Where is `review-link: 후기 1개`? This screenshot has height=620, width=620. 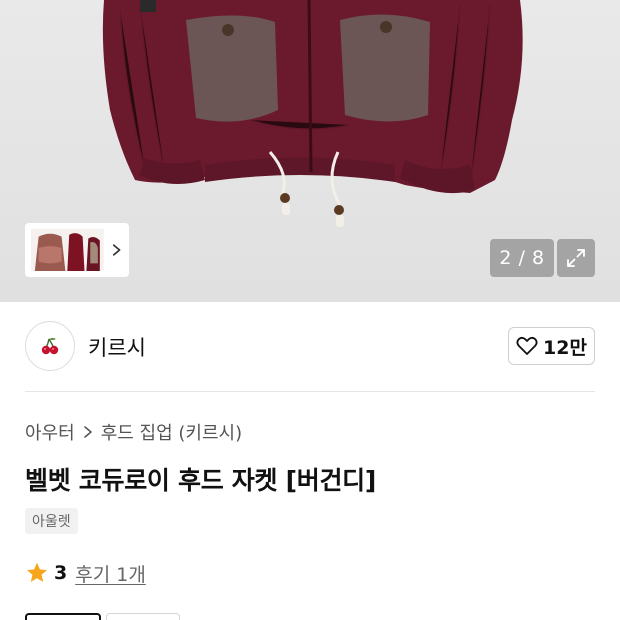
review-link: 후기 1개 is located at coordinates (110, 573).